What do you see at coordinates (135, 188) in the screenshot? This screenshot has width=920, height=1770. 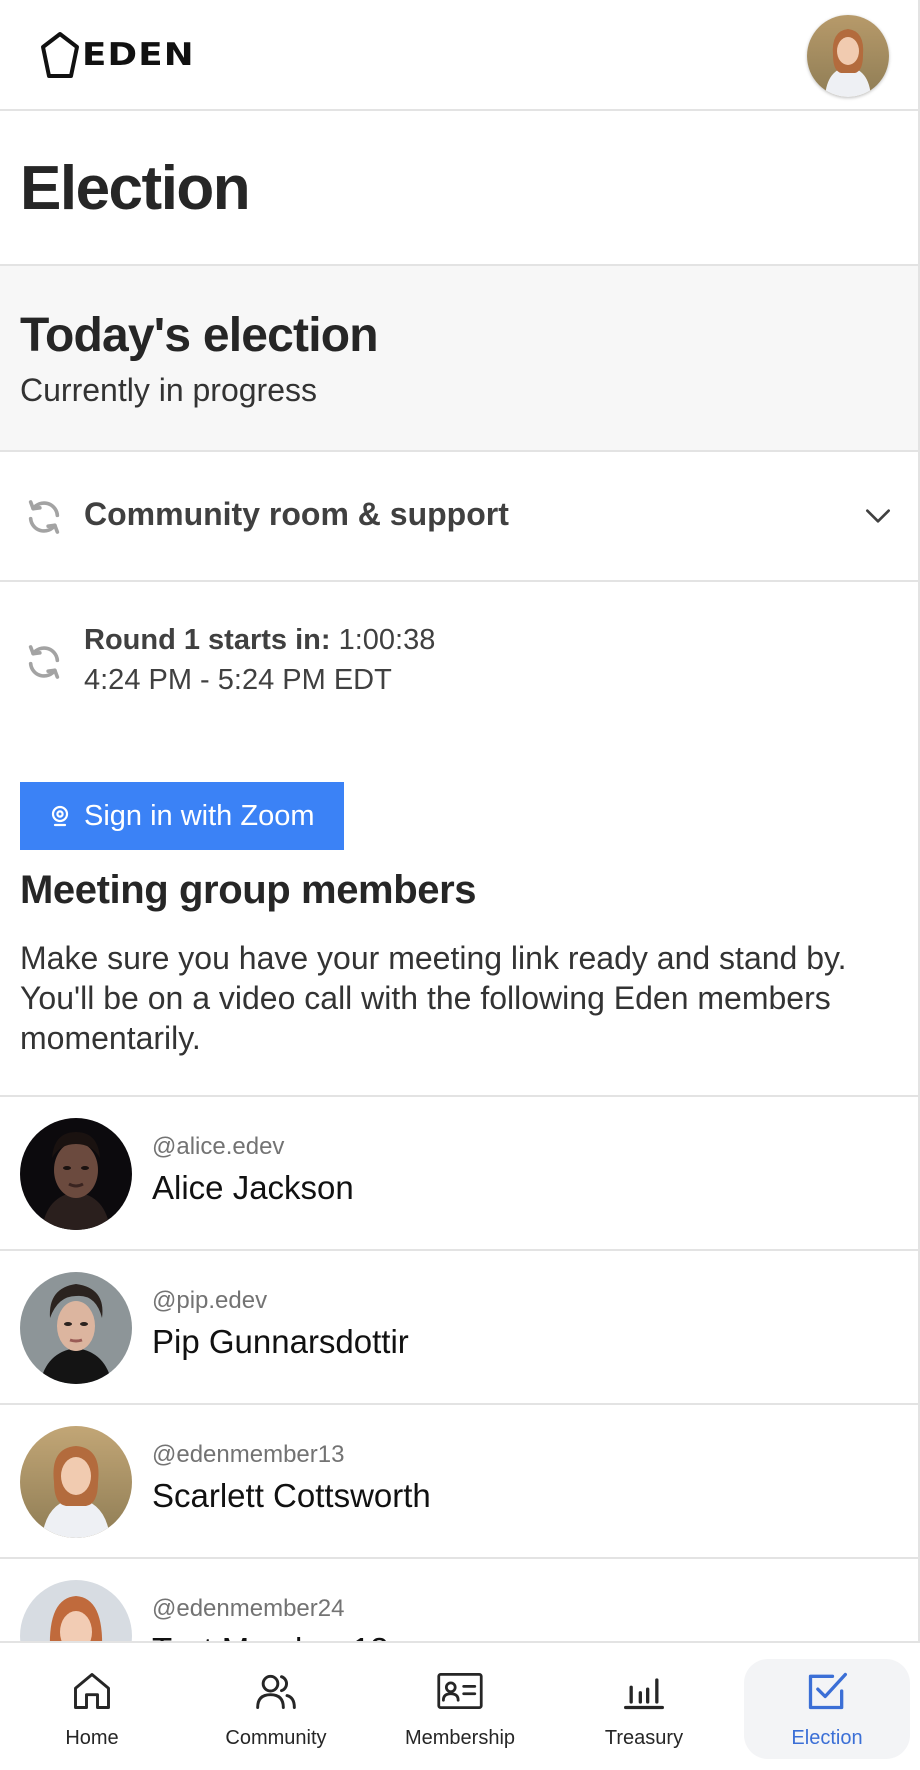 I see `page-title: Election` at bounding box center [135, 188].